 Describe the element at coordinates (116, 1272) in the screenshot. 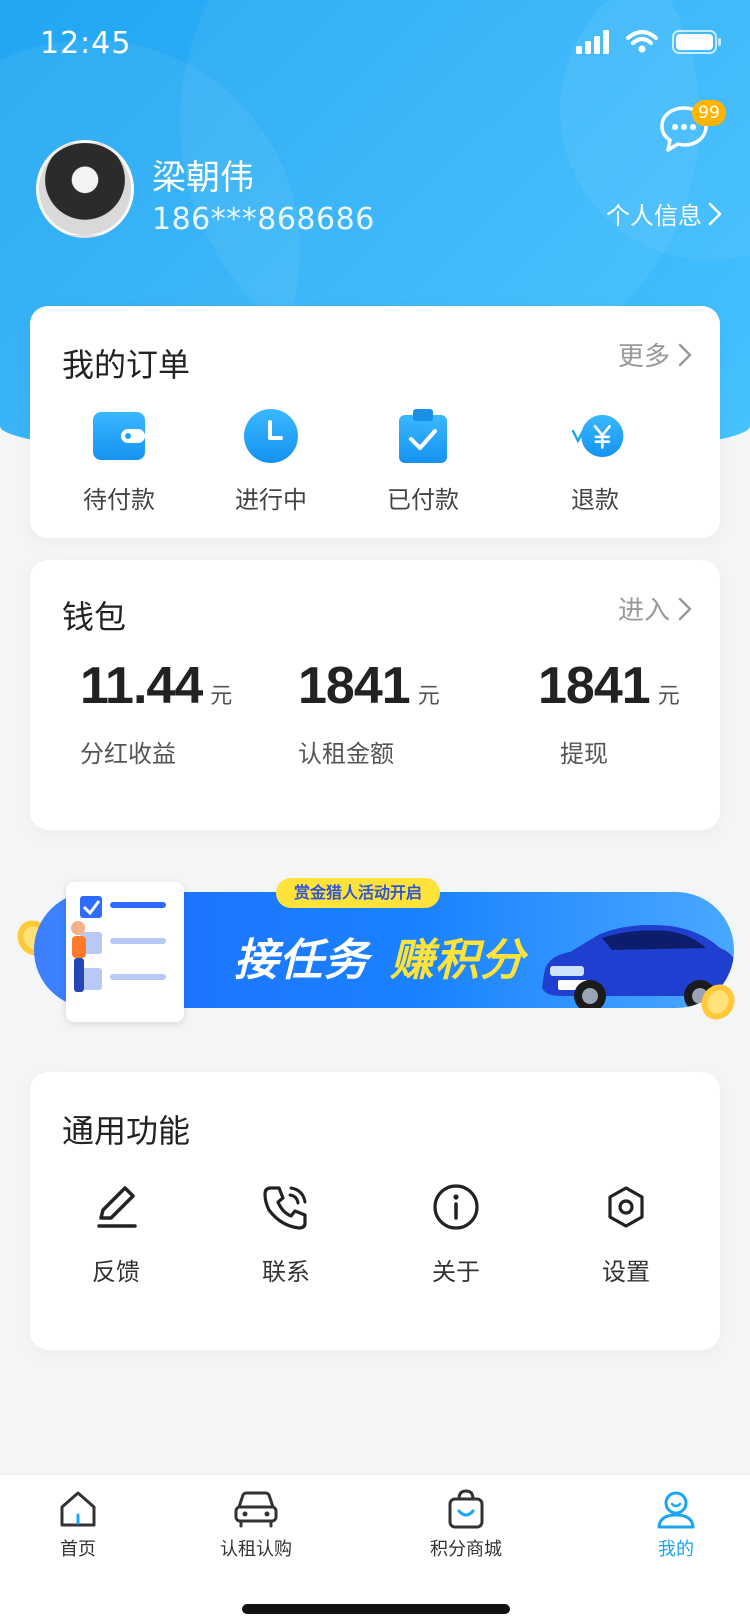

I see `function-label: 反馈` at that location.